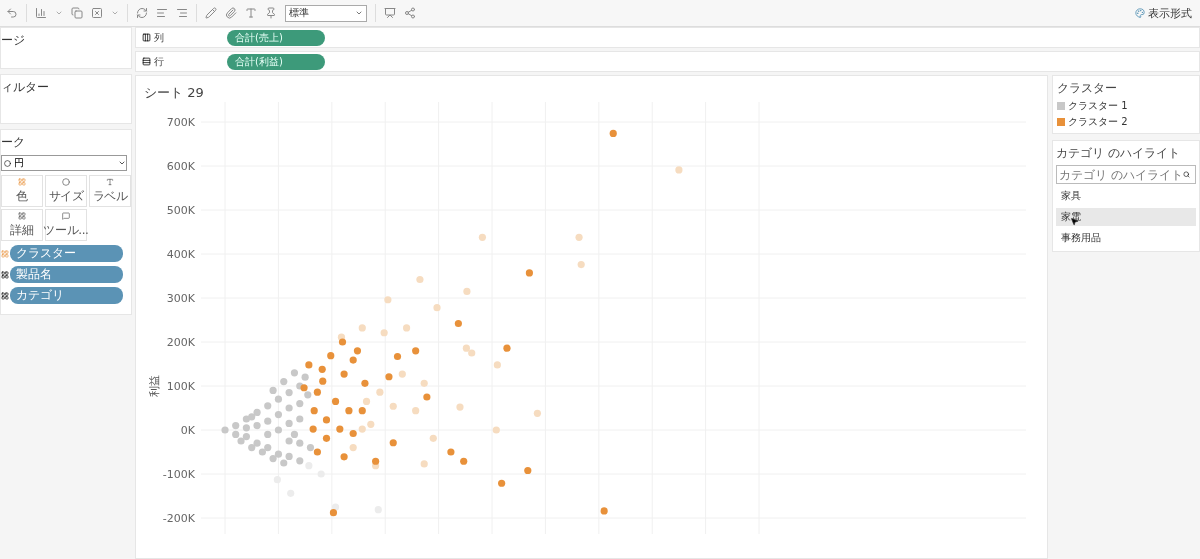 Image resolution: width=1200 pixels, height=559 pixels. Describe the element at coordinates (66, 215) in the screenshot. I see `speech-bubble-icon` at that location.